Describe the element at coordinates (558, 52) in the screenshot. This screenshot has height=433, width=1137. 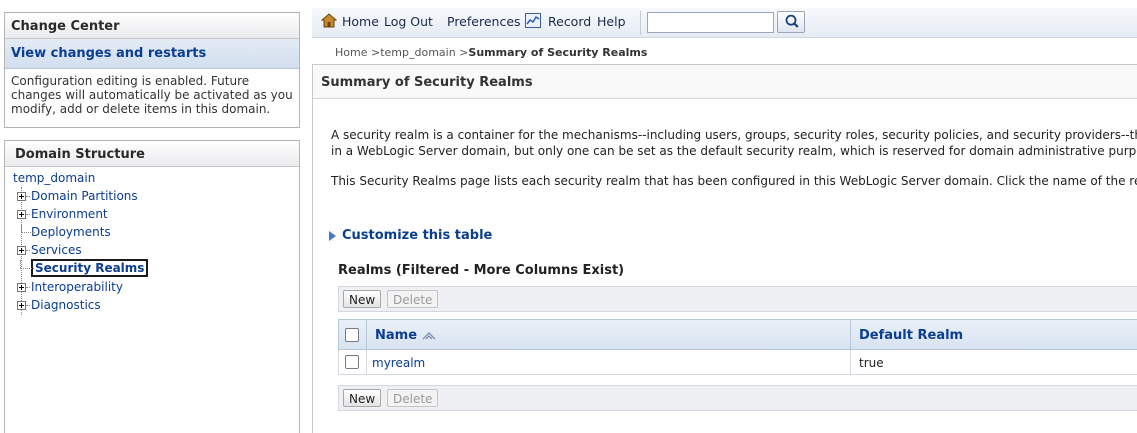
I see `breadcrumb-current: Summary of Security Realms` at that location.